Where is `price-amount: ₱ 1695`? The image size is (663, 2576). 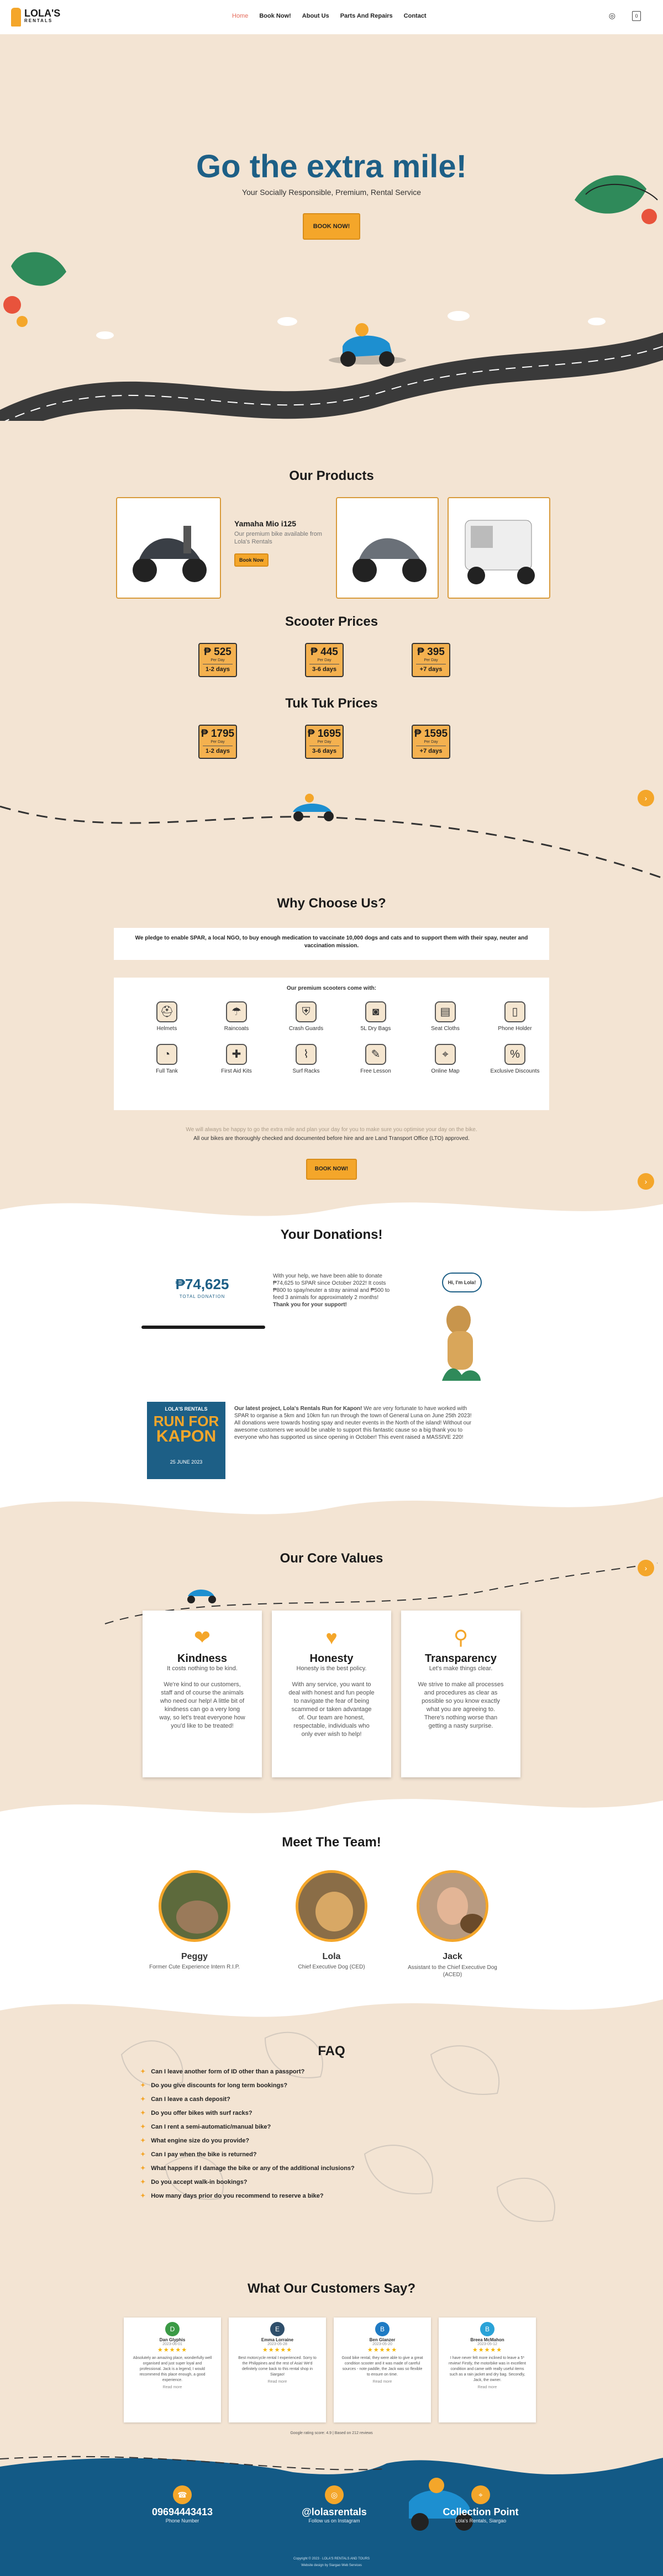
price-amount: ₱ 1695 is located at coordinates (324, 734).